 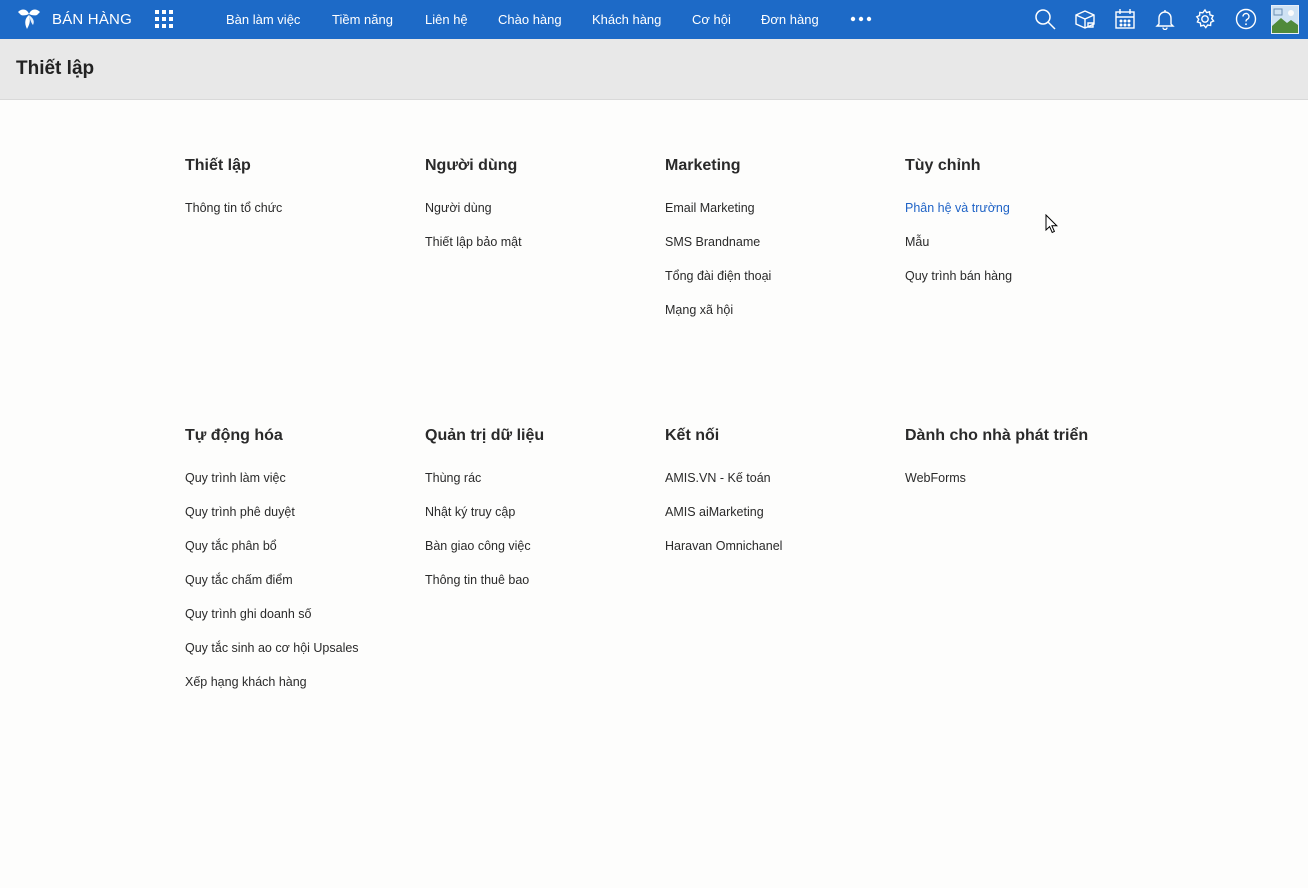 What do you see at coordinates (530, 19) in the screenshot?
I see `nav-item-quotes: Chào hàng` at bounding box center [530, 19].